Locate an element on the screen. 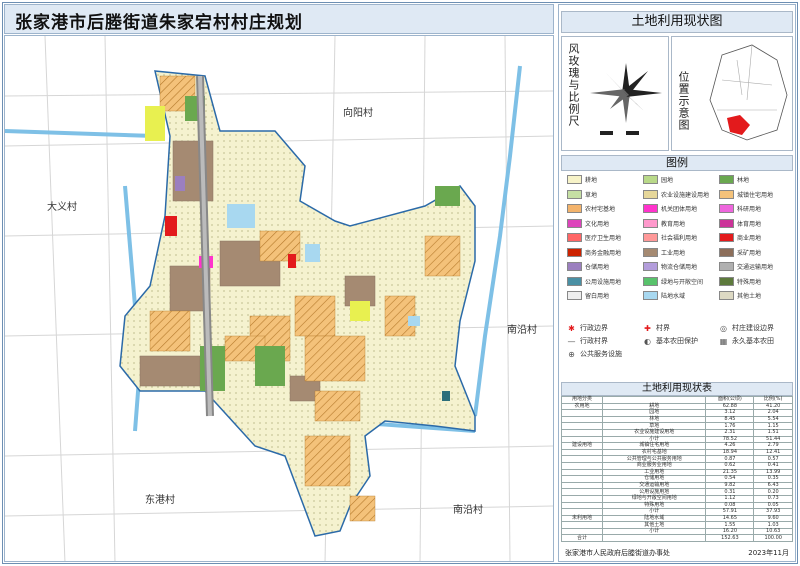  legend-label: 特殊用地 is located at coordinates (749, 282).